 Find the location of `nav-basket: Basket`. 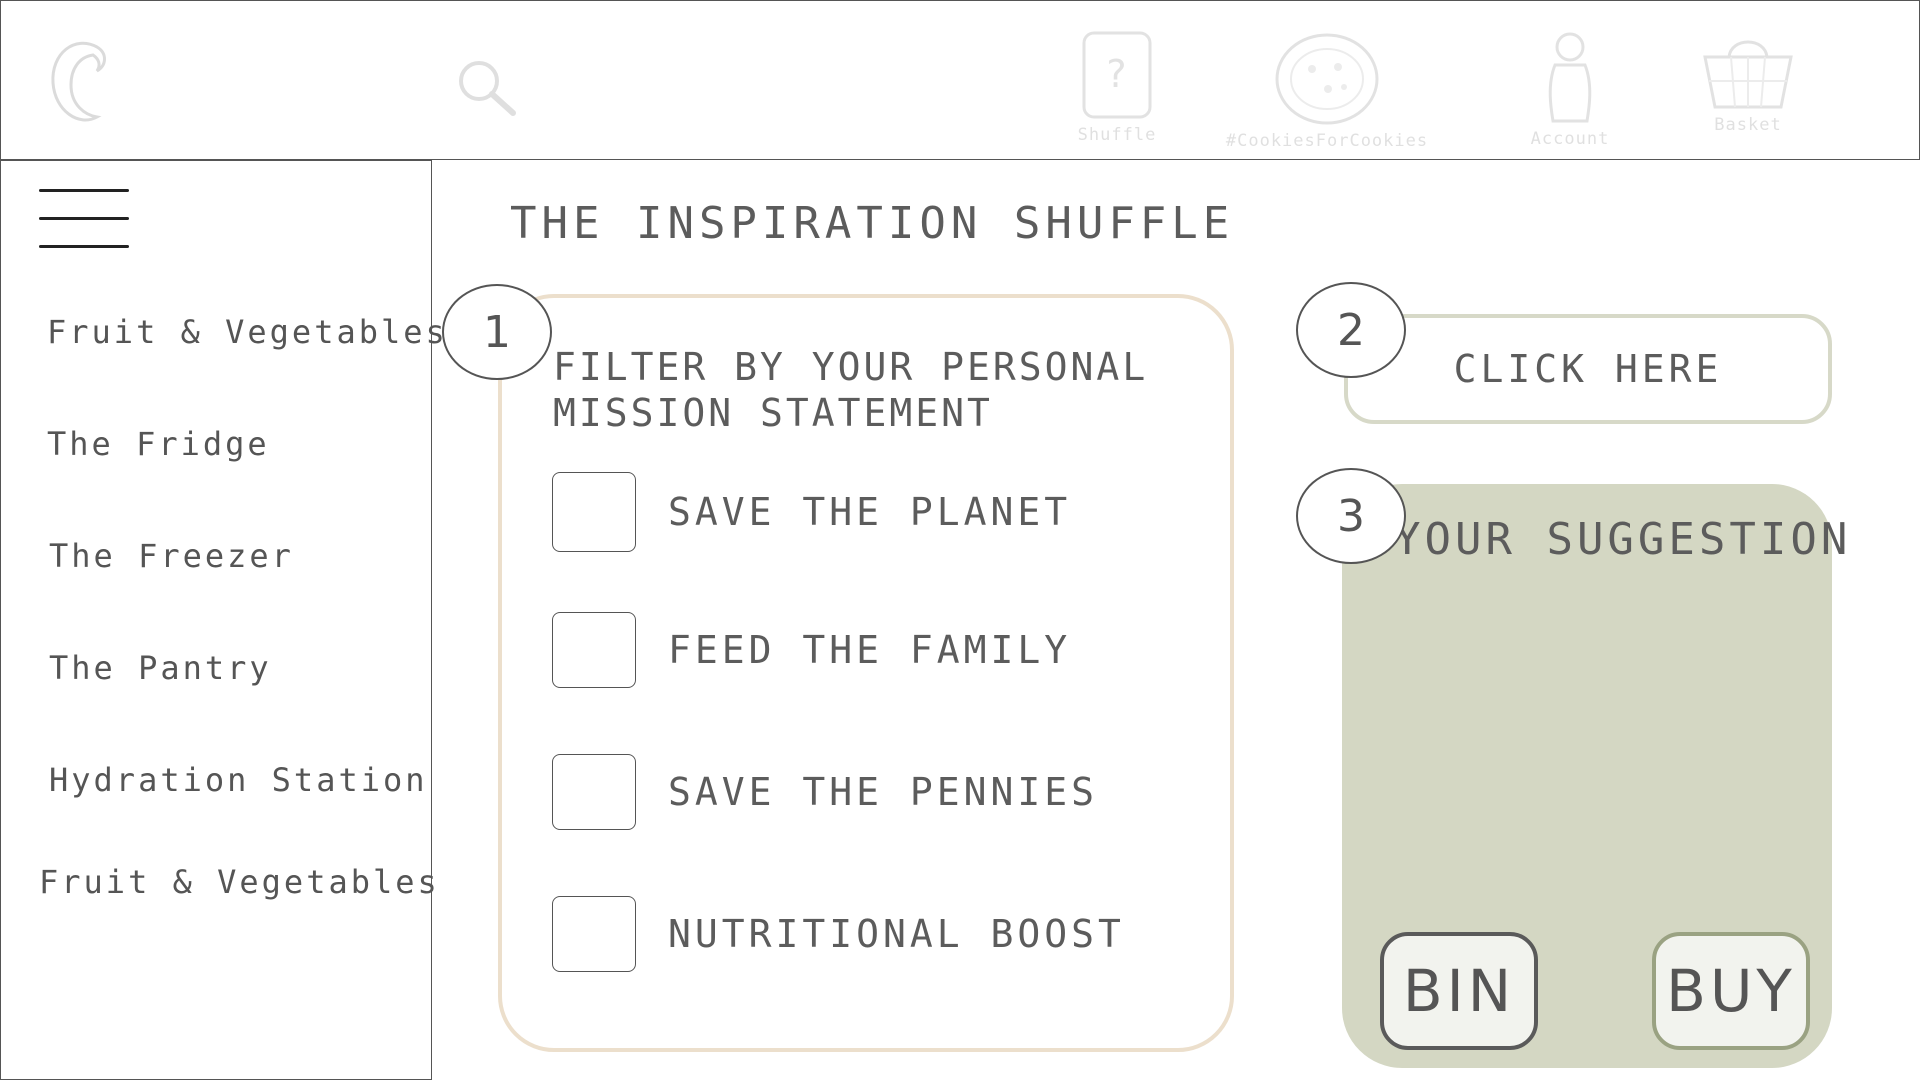

nav-basket: Basket is located at coordinates (1748, 82).